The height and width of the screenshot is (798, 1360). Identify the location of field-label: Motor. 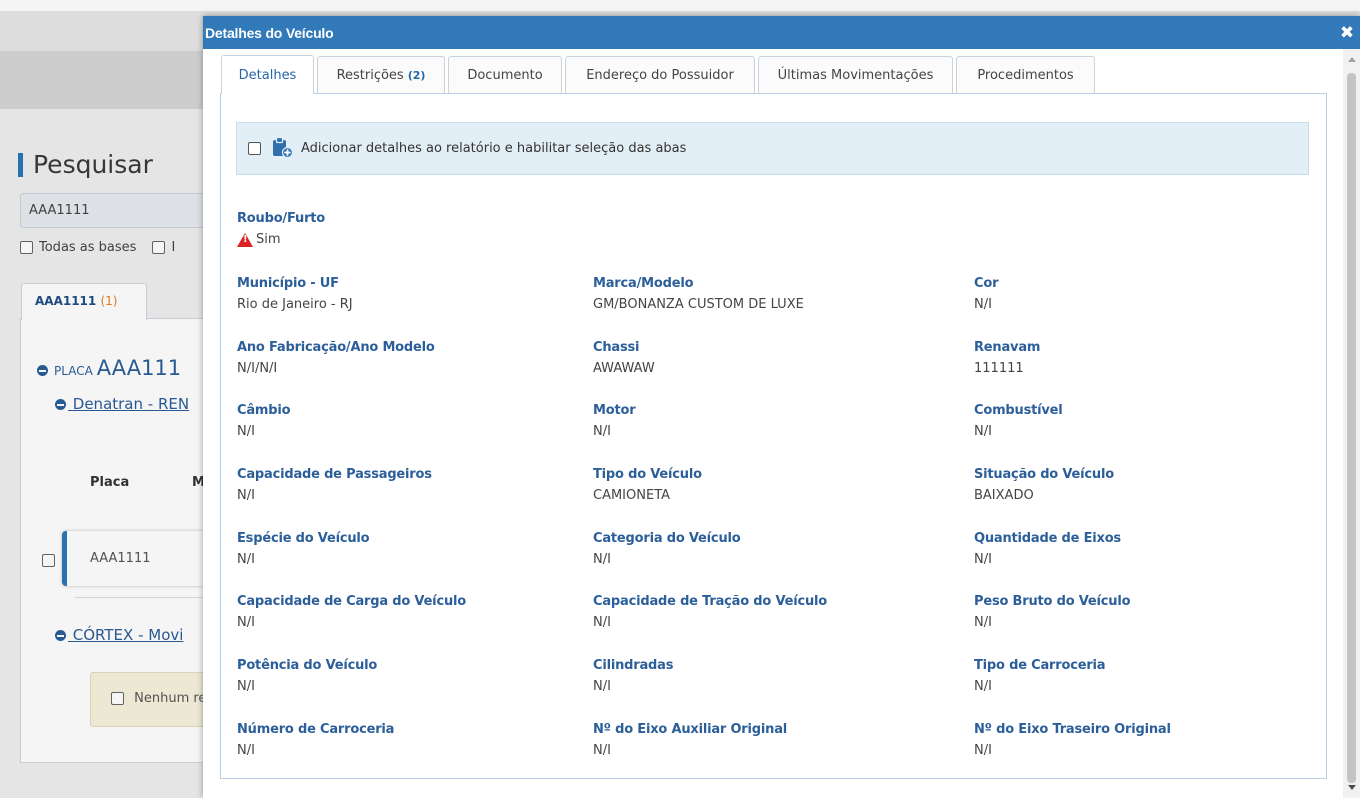
(614, 410).